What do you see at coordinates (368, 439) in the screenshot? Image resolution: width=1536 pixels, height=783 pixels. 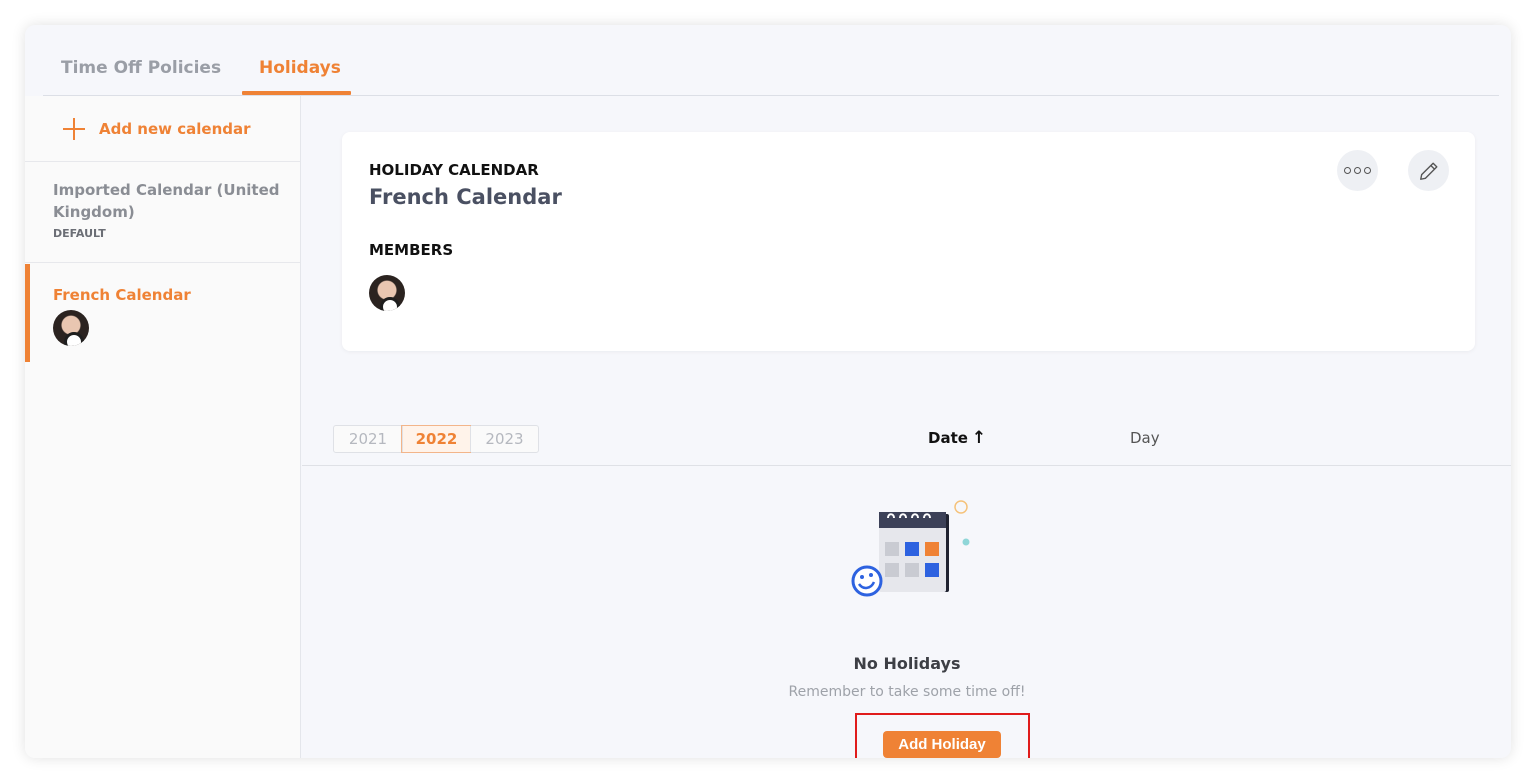 I see `year-option-2021: 2021` at bounding box center [368, 439].